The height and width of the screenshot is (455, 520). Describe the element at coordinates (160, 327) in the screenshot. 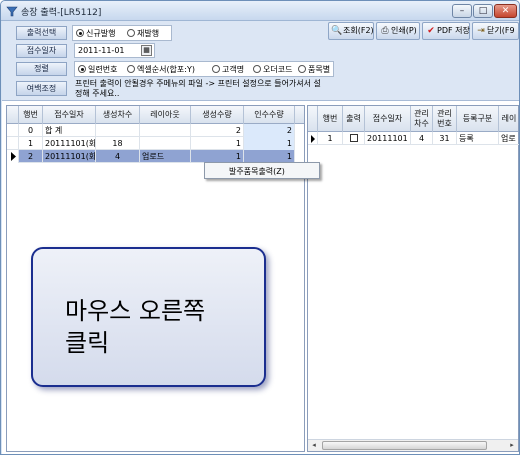

I see `annotation-text: 마우스 오른쪽 클릭` at that location.